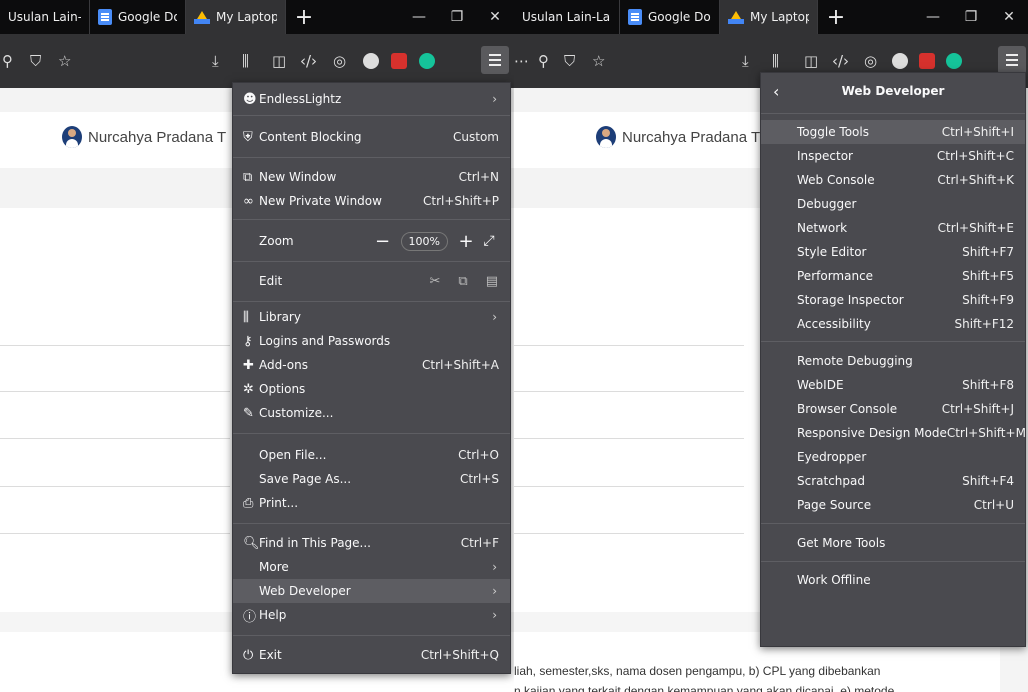 Image resolution: width=1028 pixels, height=692 pixels. I want to click on menu-item-toggle-tools: Toggle Tools Ctrl+Shift+I, so click(893, 132).